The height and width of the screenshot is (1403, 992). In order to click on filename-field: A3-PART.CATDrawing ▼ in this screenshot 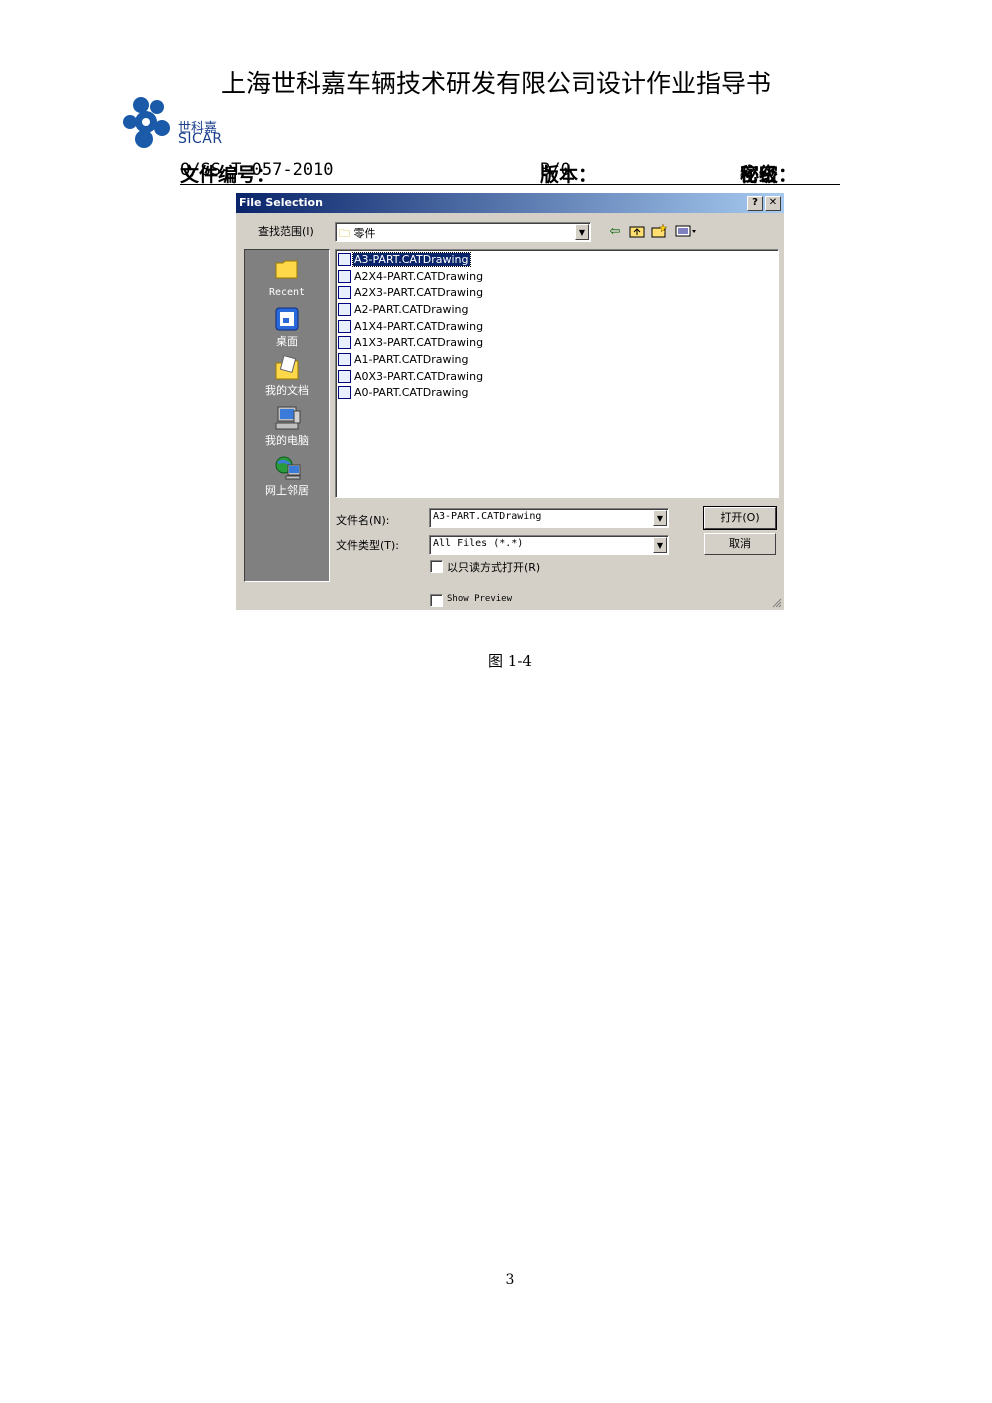, I will do `click(549, 518)`.